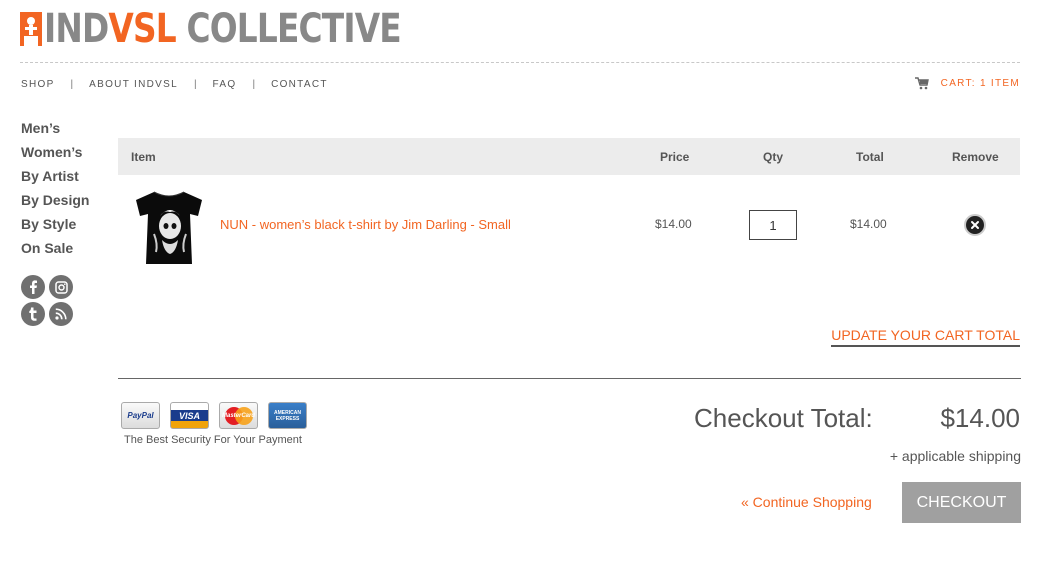  What do you see at coordinates (213, 440) in the screenshot?
I see `security-note: The Best Security For Your Payment` at bounding box center [213, 440].